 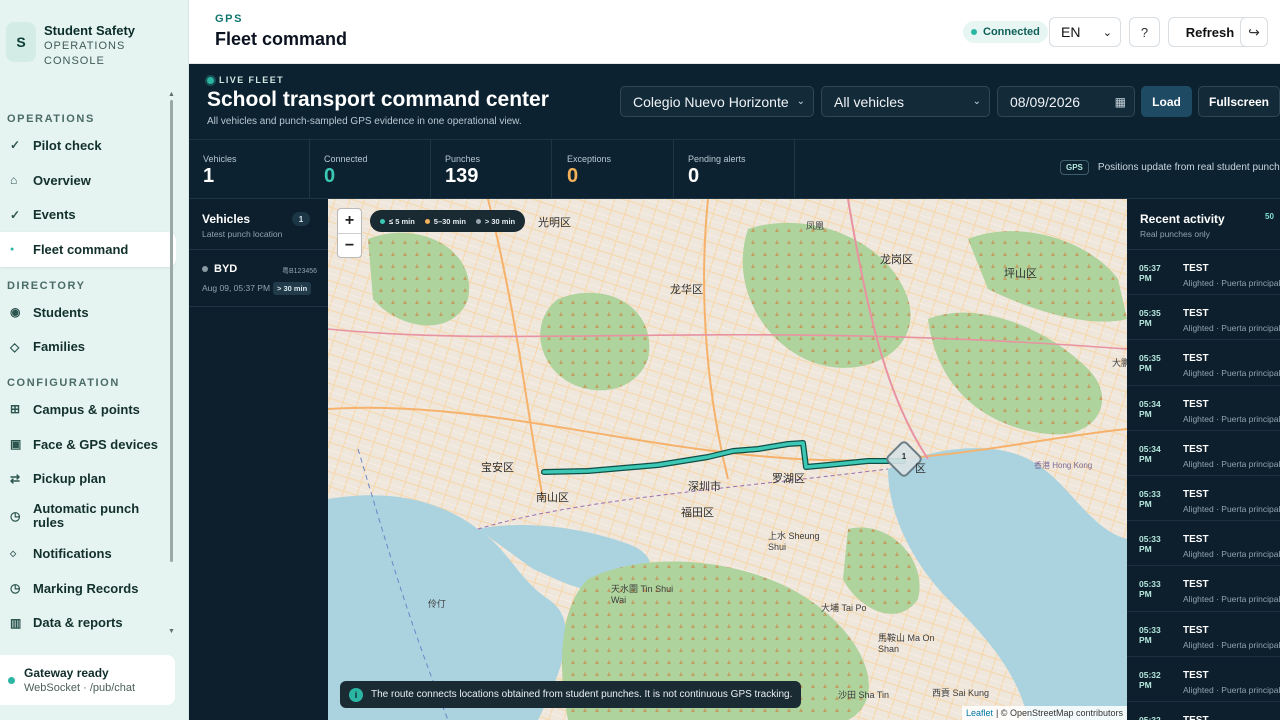 I want to click on activity-row: 05:37 PM TEST Alighted · Puerta principal, so click(x=1203, y=273).